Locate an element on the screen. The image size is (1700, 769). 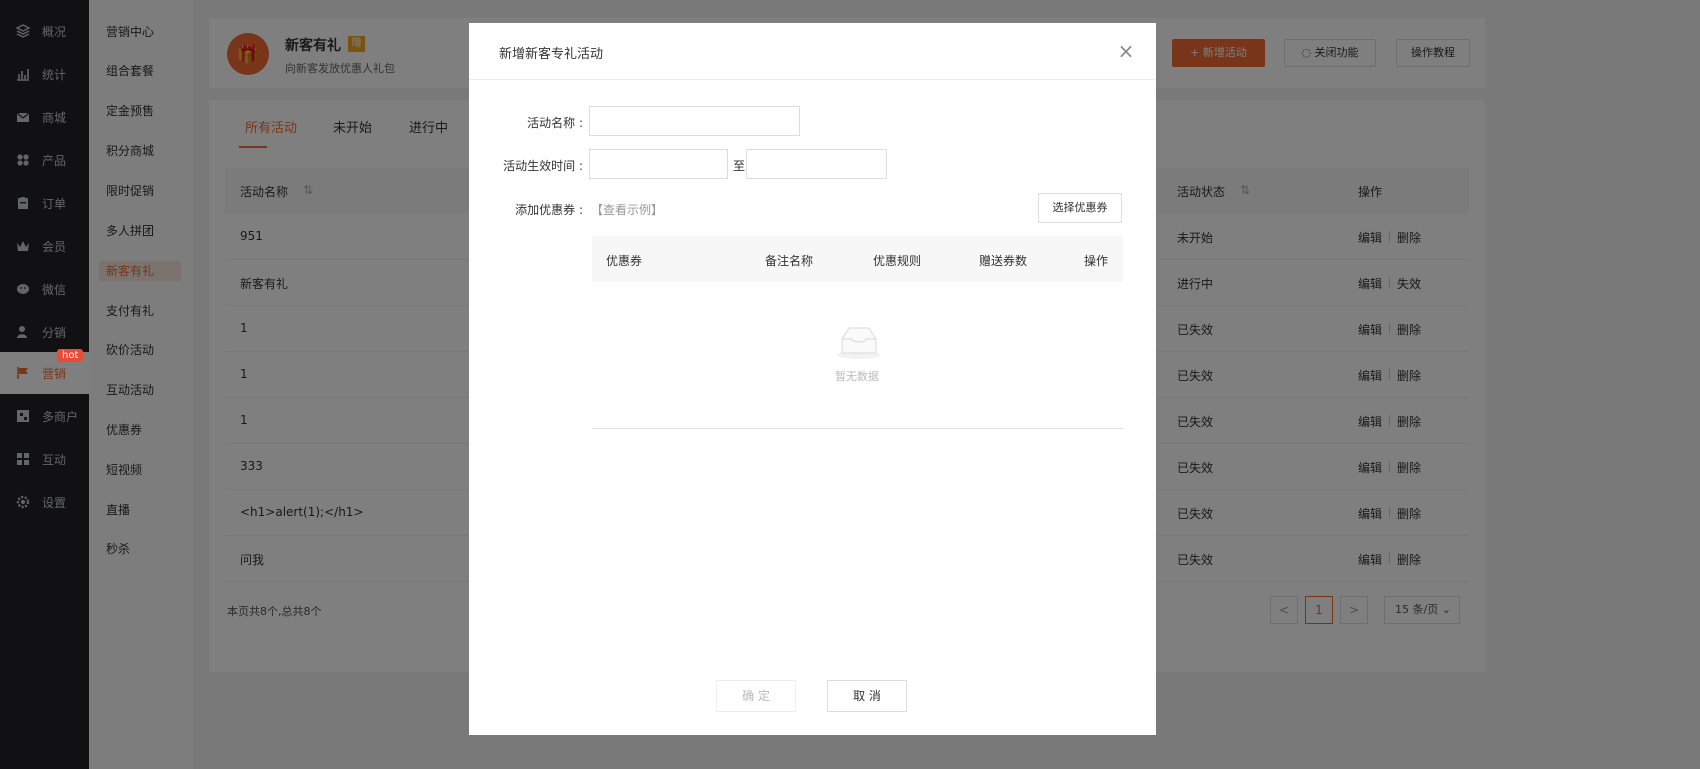
table-divider is located at coordinates (857, 428).